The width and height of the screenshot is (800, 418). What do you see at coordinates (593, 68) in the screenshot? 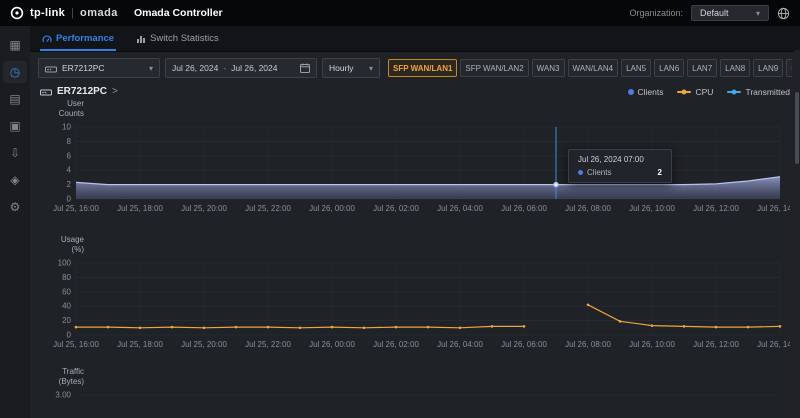
I see `port-button: WAN/LAN4` at bounding box center [593, 68].